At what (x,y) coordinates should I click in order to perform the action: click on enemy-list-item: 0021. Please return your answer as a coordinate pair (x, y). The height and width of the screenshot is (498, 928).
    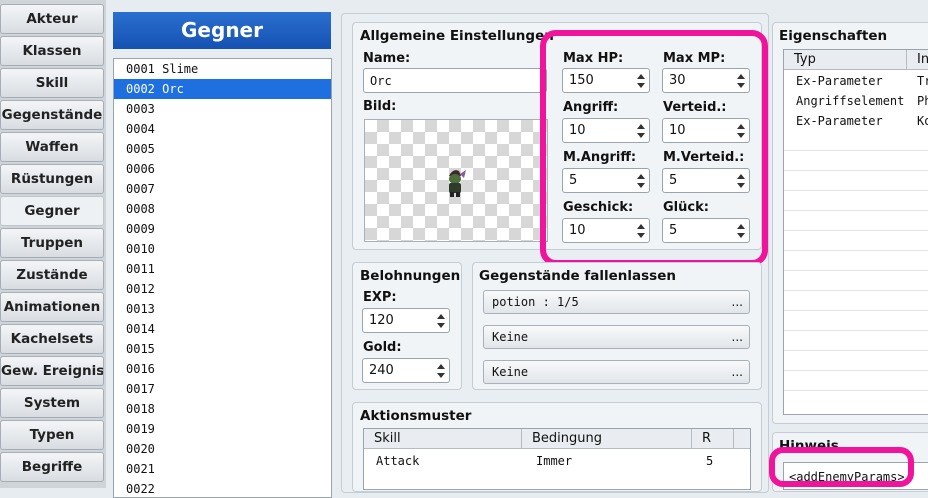
    Looking at the image, I should click on (222, 469).